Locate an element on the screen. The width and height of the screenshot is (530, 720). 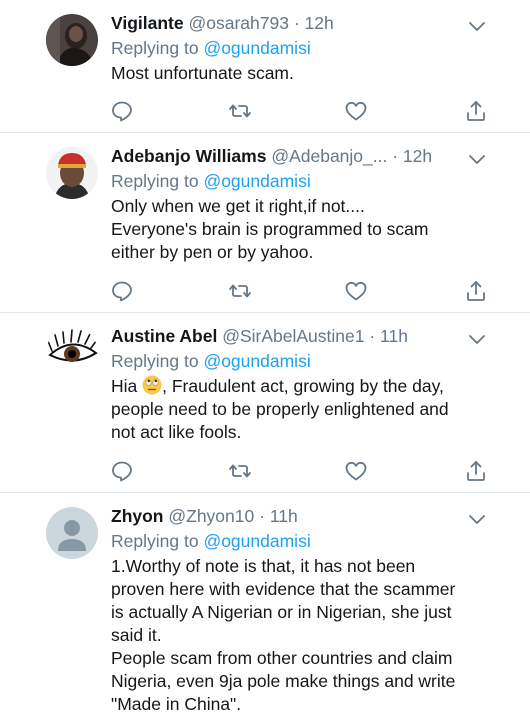
tweet-text-line: said it. is located at coordinates (136, 635).